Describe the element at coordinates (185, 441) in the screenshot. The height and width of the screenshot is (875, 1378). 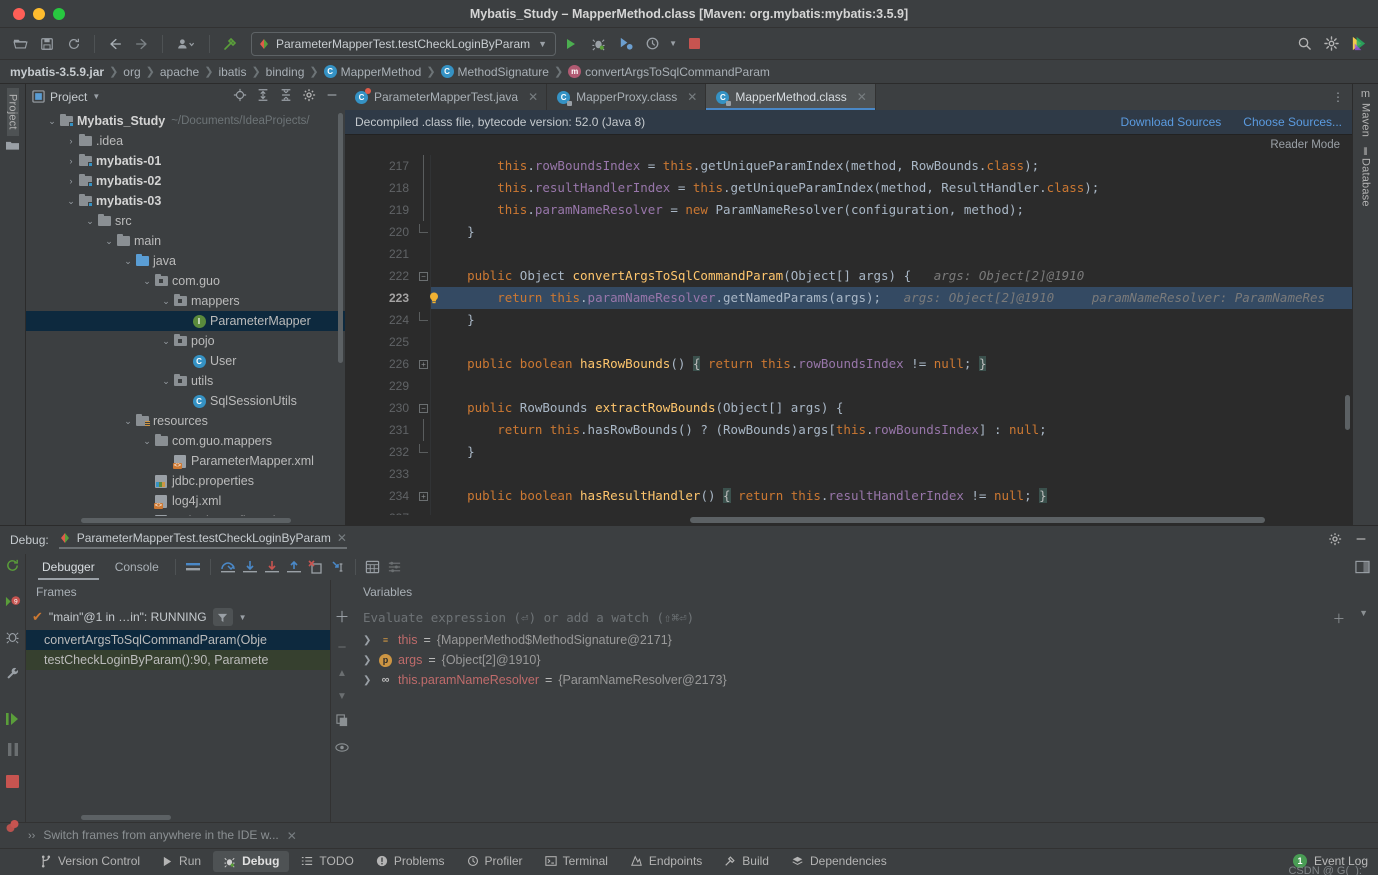
I see `tree-node-com-guo-mappers: ⌄ com.guo.mappers` at that location.